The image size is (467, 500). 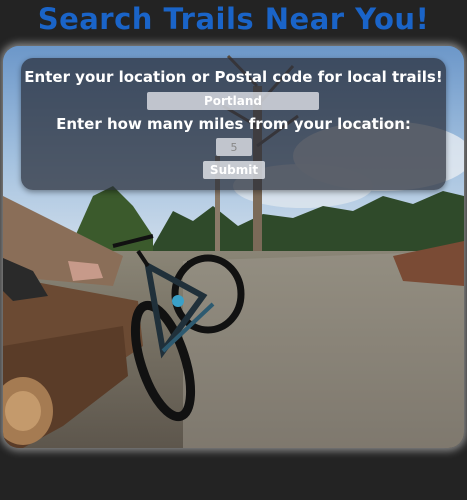 I want to click on location-input, so click(x=233, y=101).